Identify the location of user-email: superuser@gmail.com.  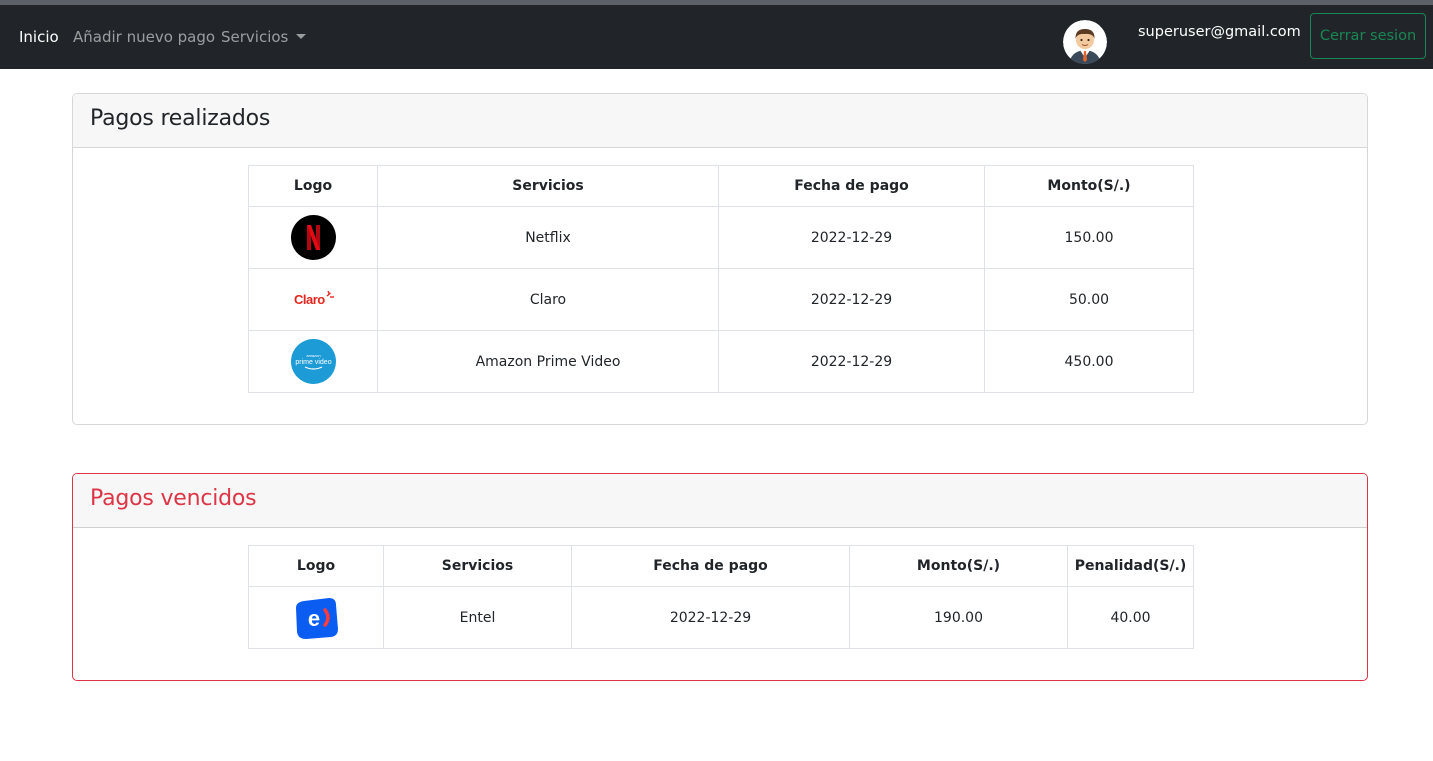
(1219, 32).